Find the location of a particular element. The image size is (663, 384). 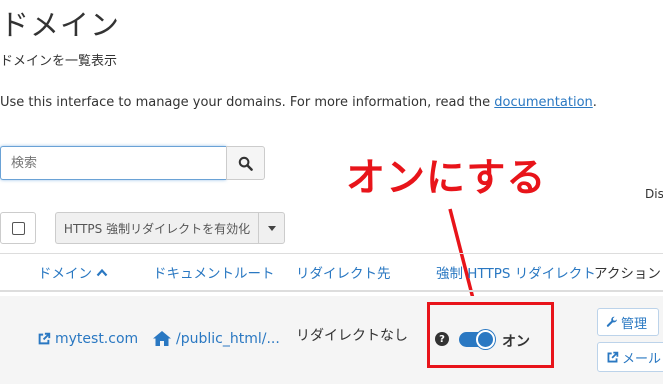

search-icon is located at coordinates (245, 163).